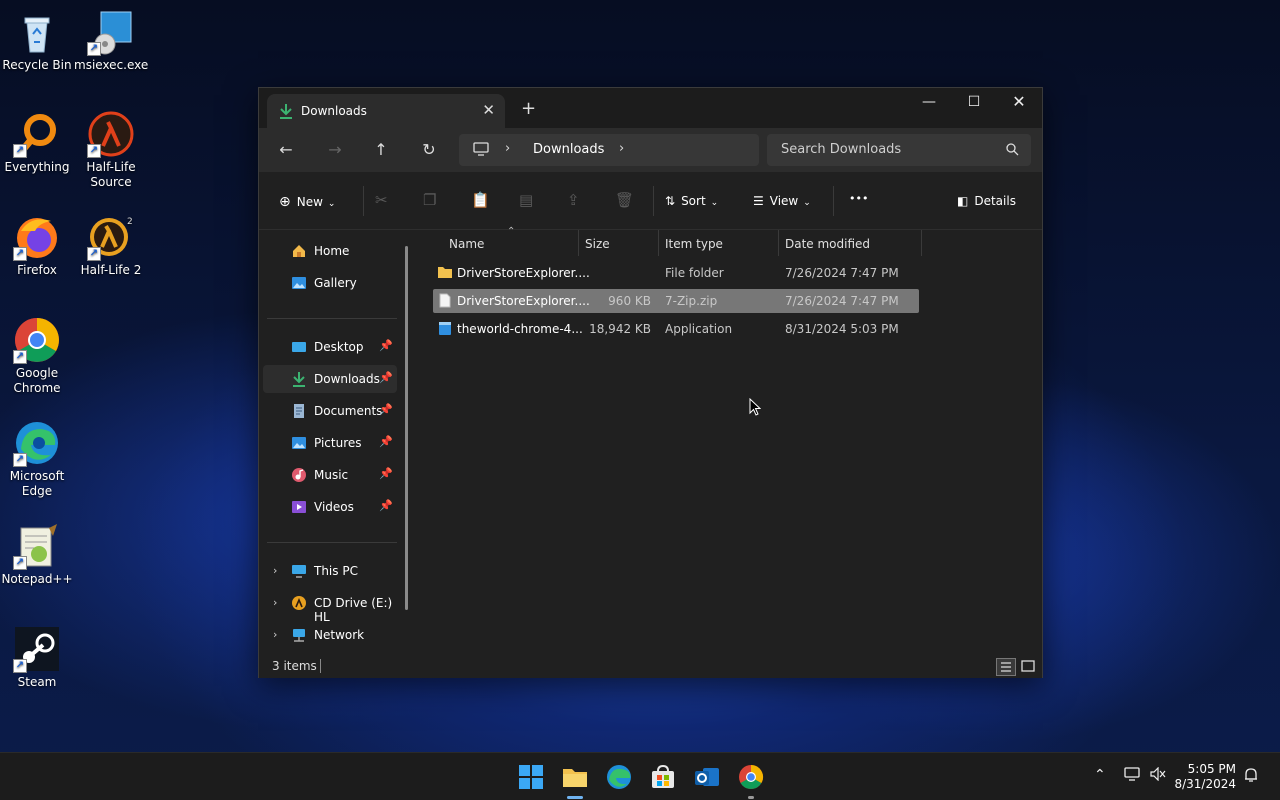 This screenshot has width=1280, height=800. What do you see at coordinates (37, 142) in the screenshot?
I see `desktop-icon-everything: ↗ Everything` at bounding box center [37, 142].